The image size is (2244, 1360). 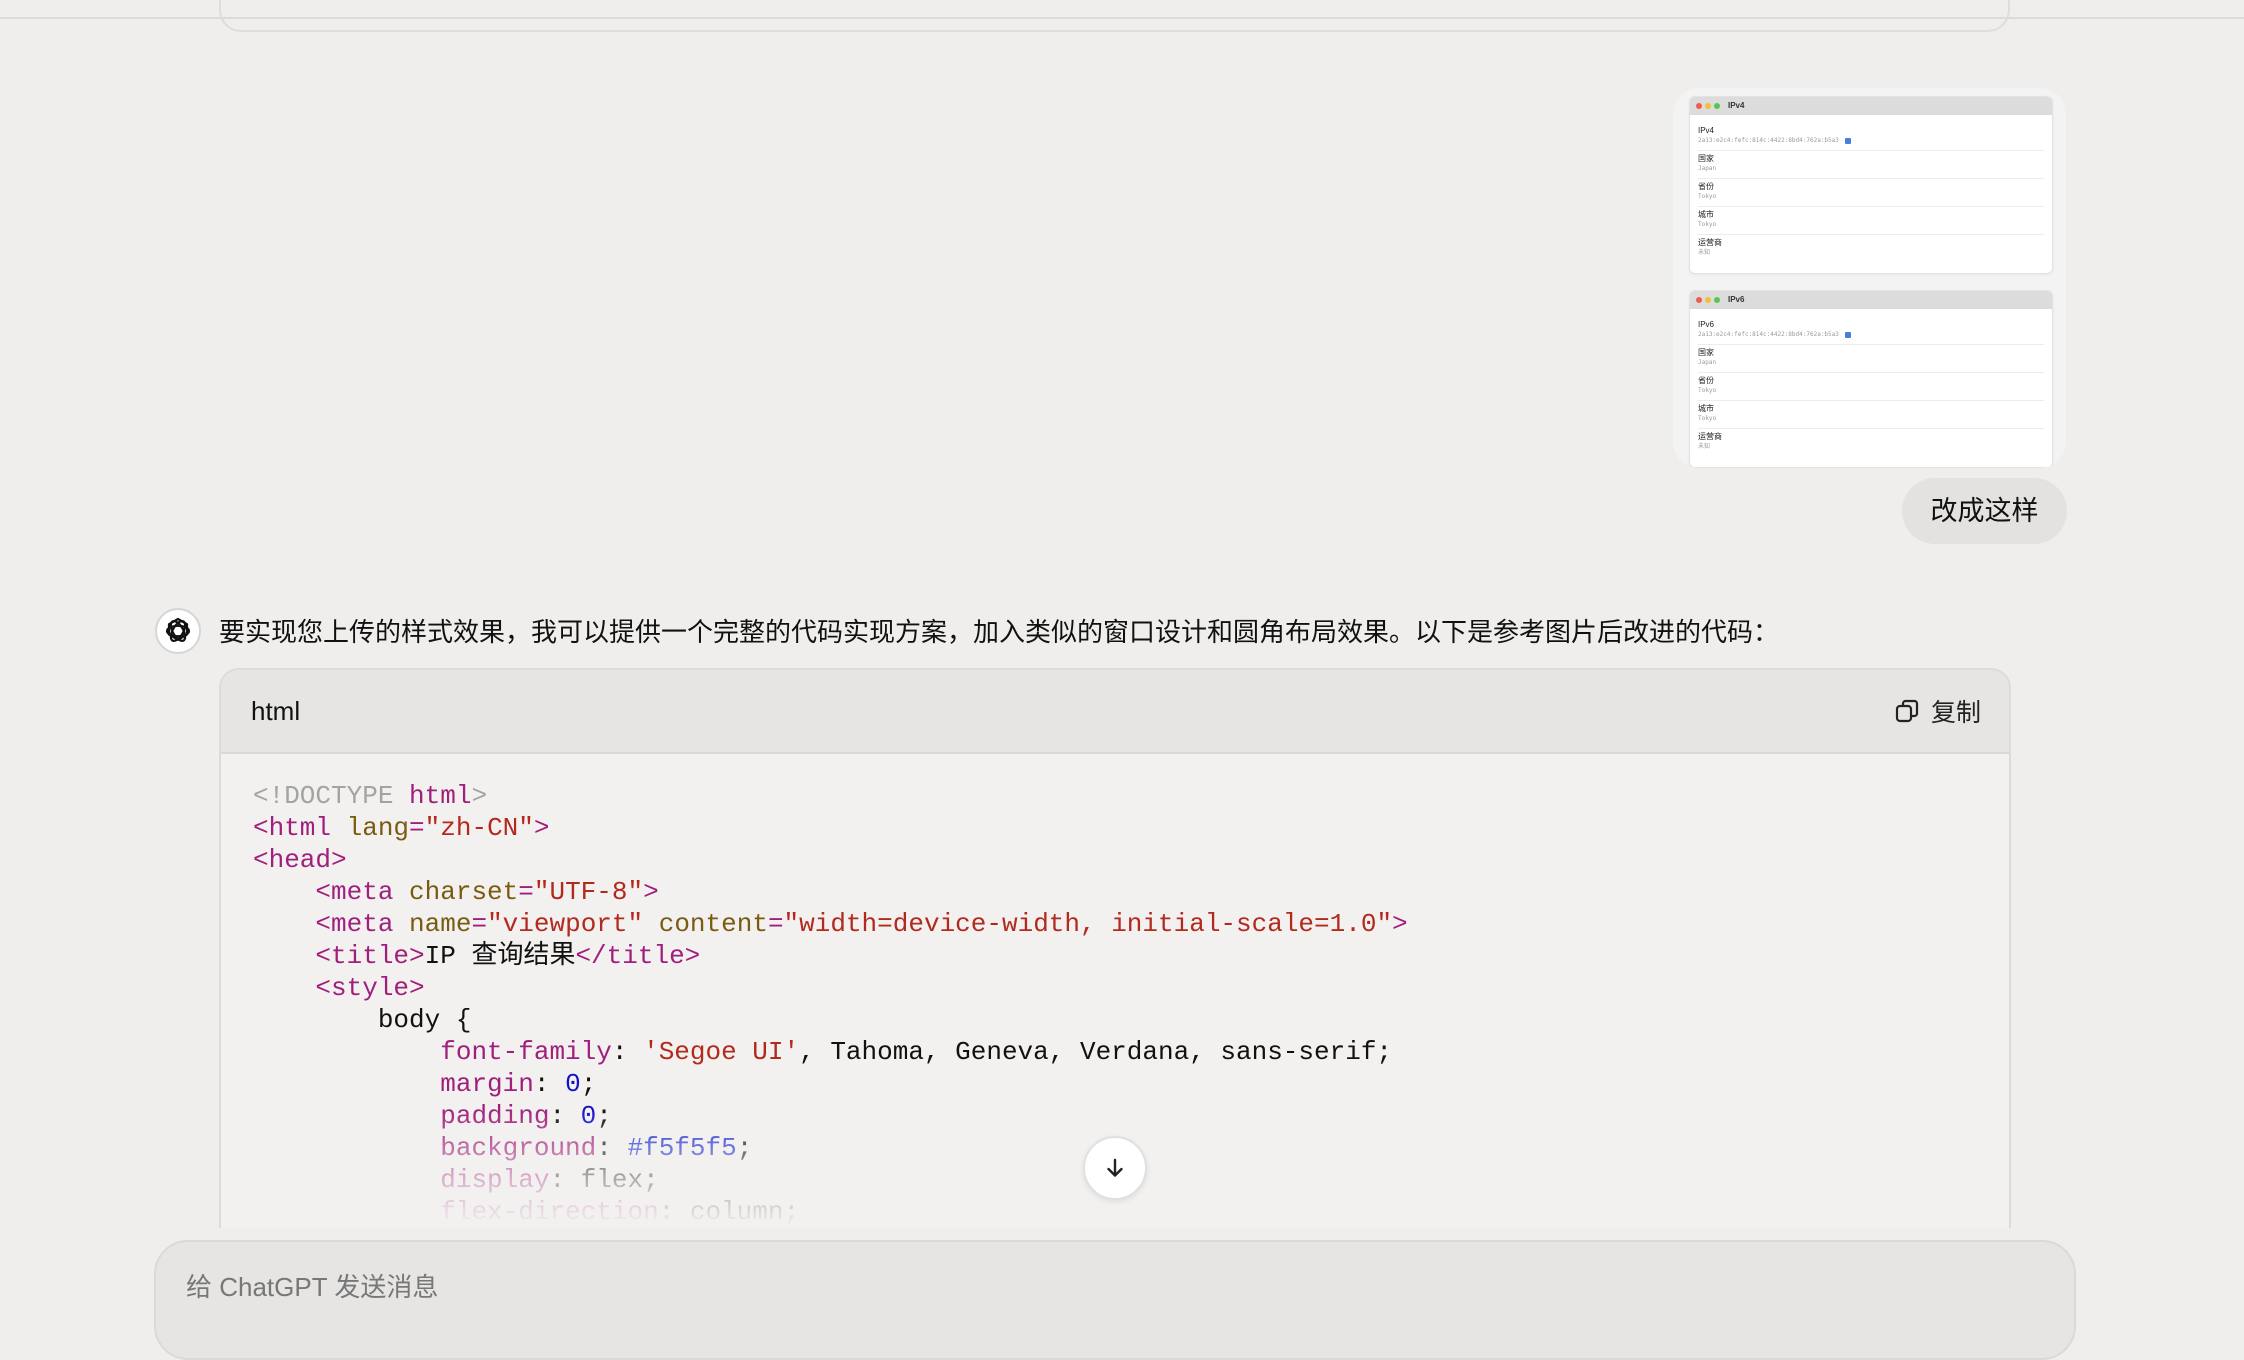 I want to click on code-token: :, so click(x=549, y=1084).